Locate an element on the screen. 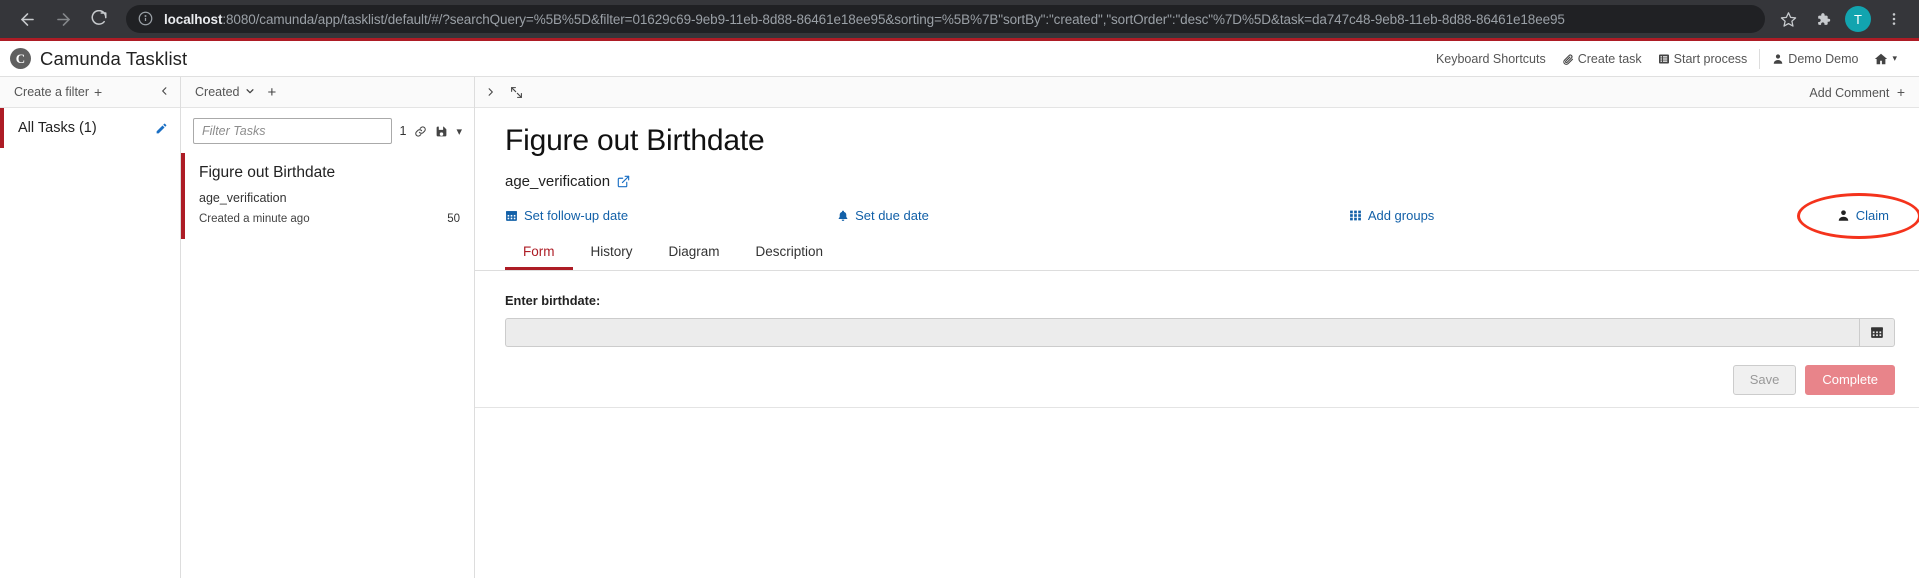  process-key-label: age_verification is located at coordinates (558, 181).